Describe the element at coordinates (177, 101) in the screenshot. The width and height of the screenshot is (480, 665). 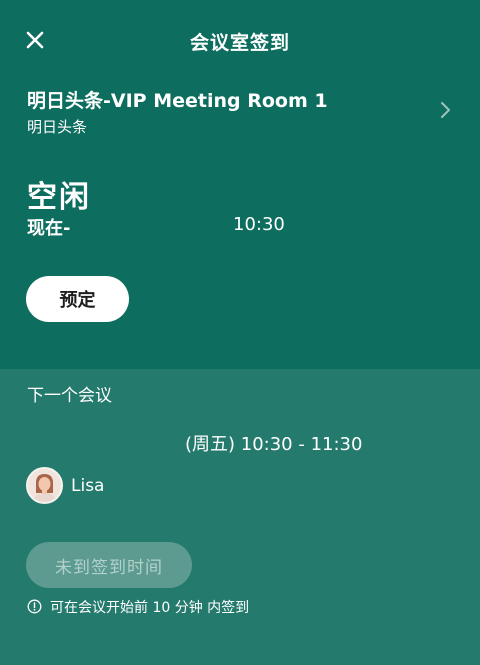
I see `room-name: 明日头条-VIP Meeting Room 1` at that location.